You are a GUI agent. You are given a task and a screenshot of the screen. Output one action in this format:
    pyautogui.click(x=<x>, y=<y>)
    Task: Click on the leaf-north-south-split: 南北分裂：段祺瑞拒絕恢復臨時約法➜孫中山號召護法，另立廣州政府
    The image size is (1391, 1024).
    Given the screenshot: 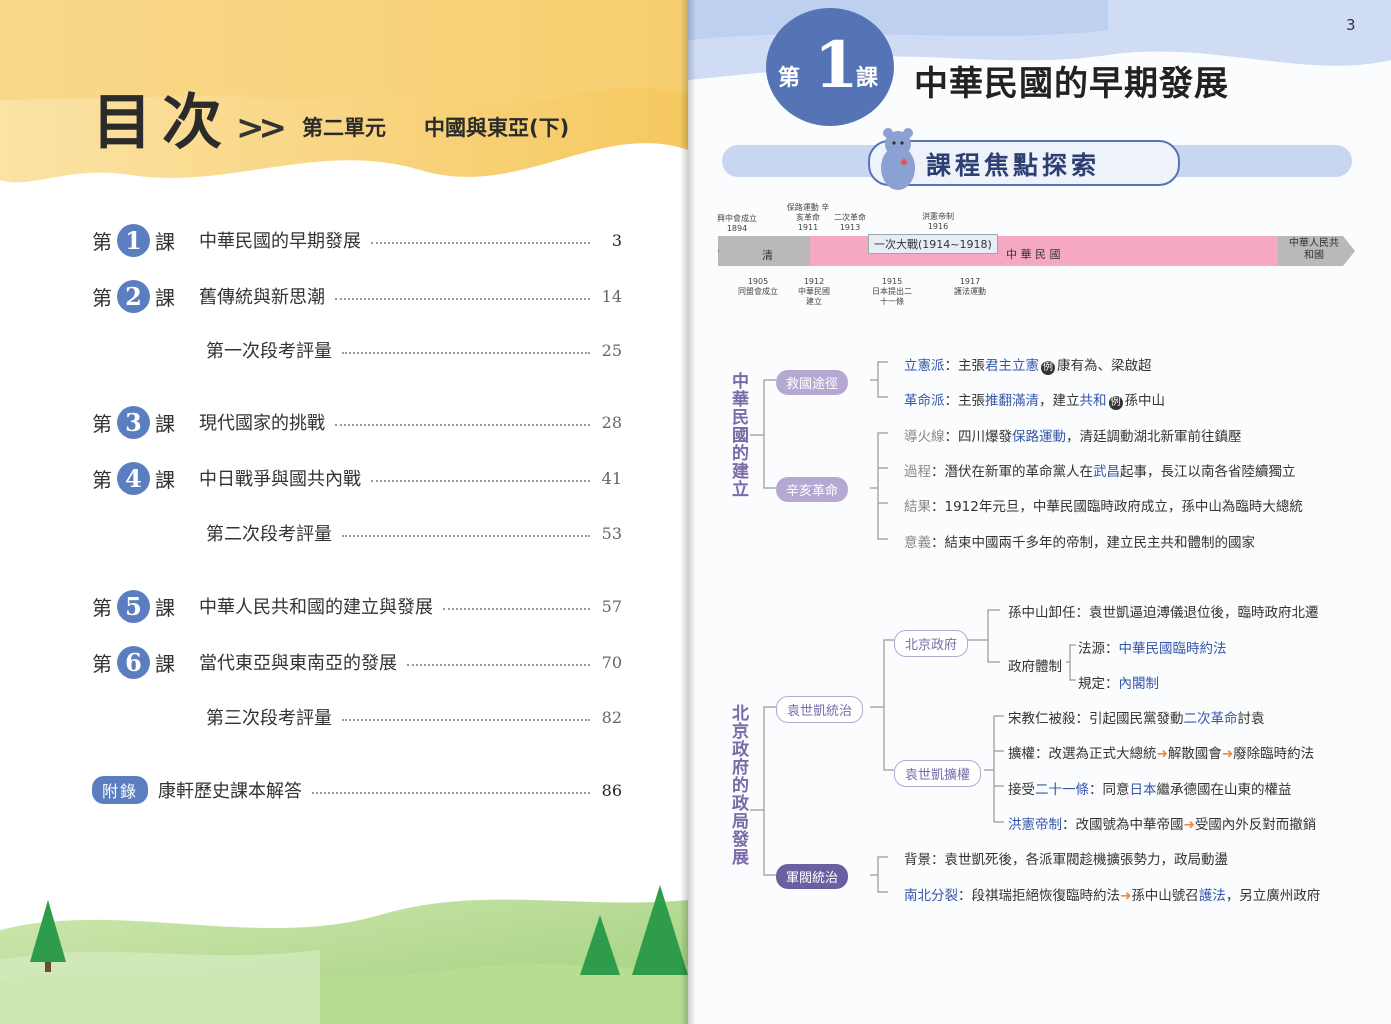 What is the action you would take?
    pyautogui.click(x=1112, y=894)
    